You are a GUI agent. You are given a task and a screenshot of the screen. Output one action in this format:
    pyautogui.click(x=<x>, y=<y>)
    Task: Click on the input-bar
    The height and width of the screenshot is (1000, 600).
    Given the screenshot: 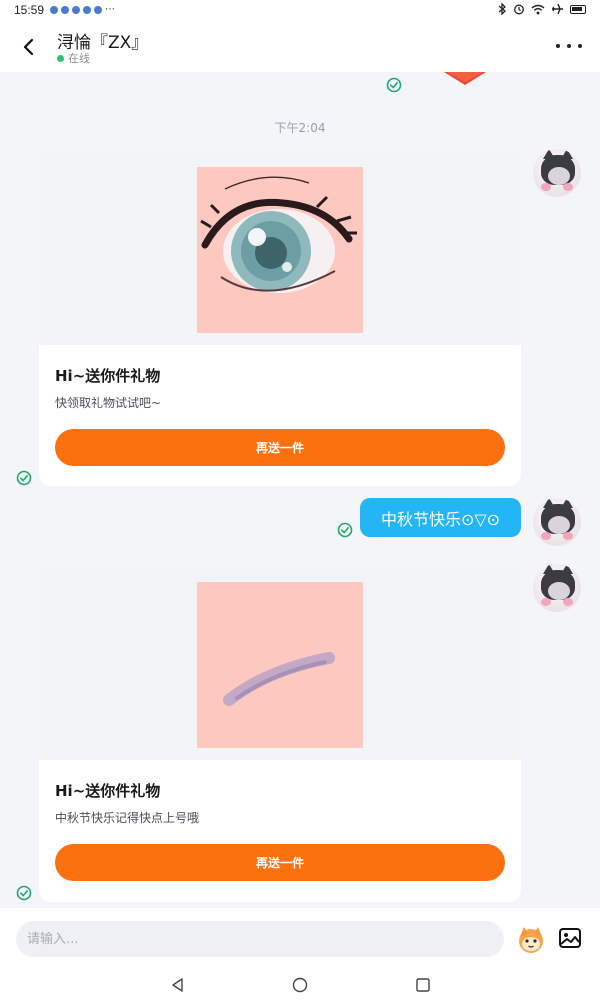 What is the action you would take?
    pyautogui.click(x=300, y=938)
    